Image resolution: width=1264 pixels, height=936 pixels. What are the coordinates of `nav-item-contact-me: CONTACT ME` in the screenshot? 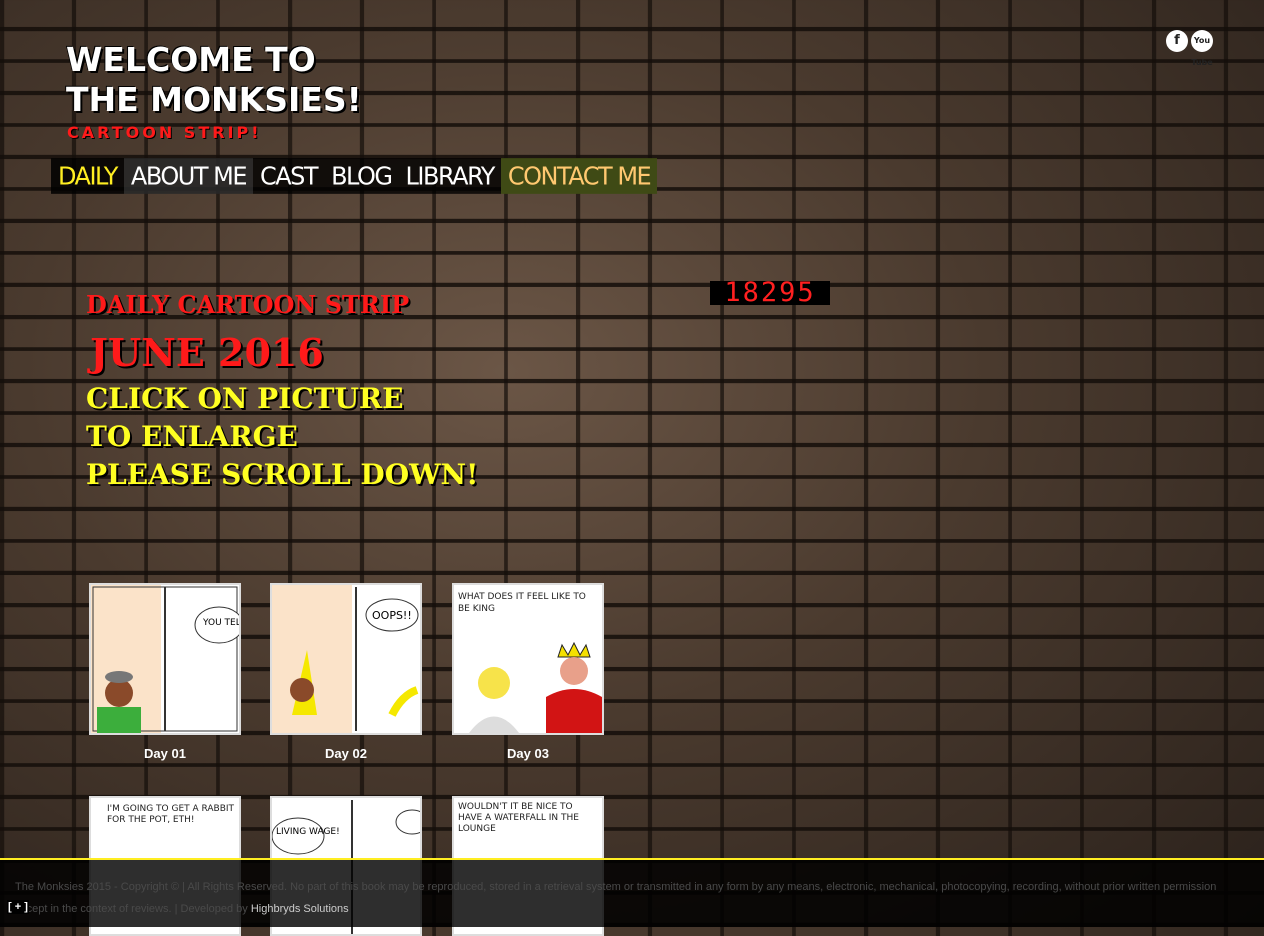 It's located at (579, 176).